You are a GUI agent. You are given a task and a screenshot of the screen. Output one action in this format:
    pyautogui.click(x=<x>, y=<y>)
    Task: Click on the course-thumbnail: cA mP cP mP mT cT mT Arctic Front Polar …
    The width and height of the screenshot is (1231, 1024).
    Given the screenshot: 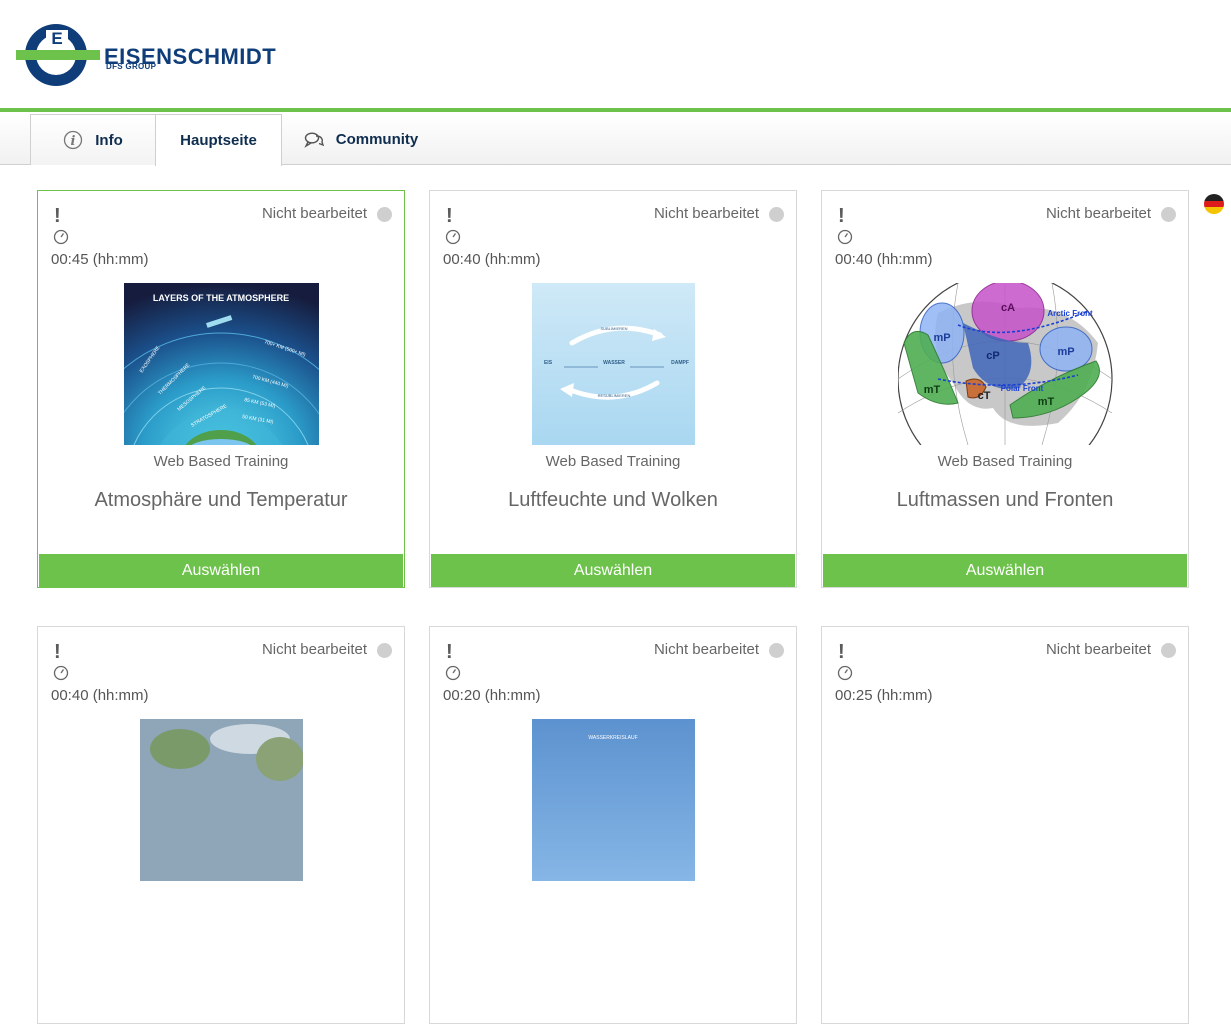 What is the action you would take?
    pyautogui.click(x=1005, y=364)
    